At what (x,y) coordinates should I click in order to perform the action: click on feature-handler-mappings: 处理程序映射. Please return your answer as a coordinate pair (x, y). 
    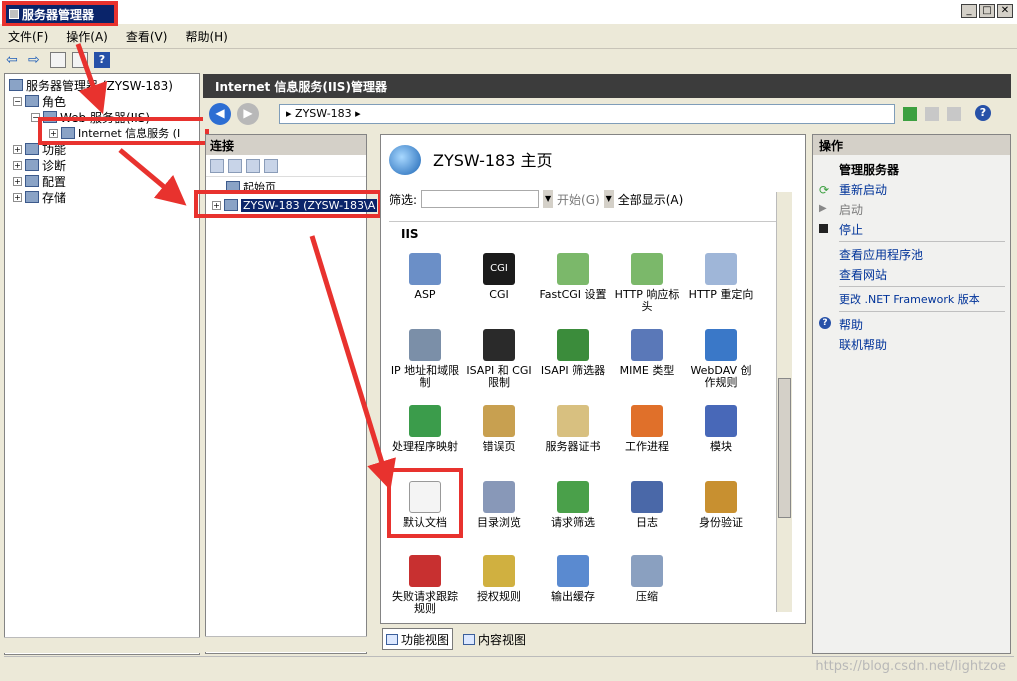
    Looking at the image, I should click on (425, 429).